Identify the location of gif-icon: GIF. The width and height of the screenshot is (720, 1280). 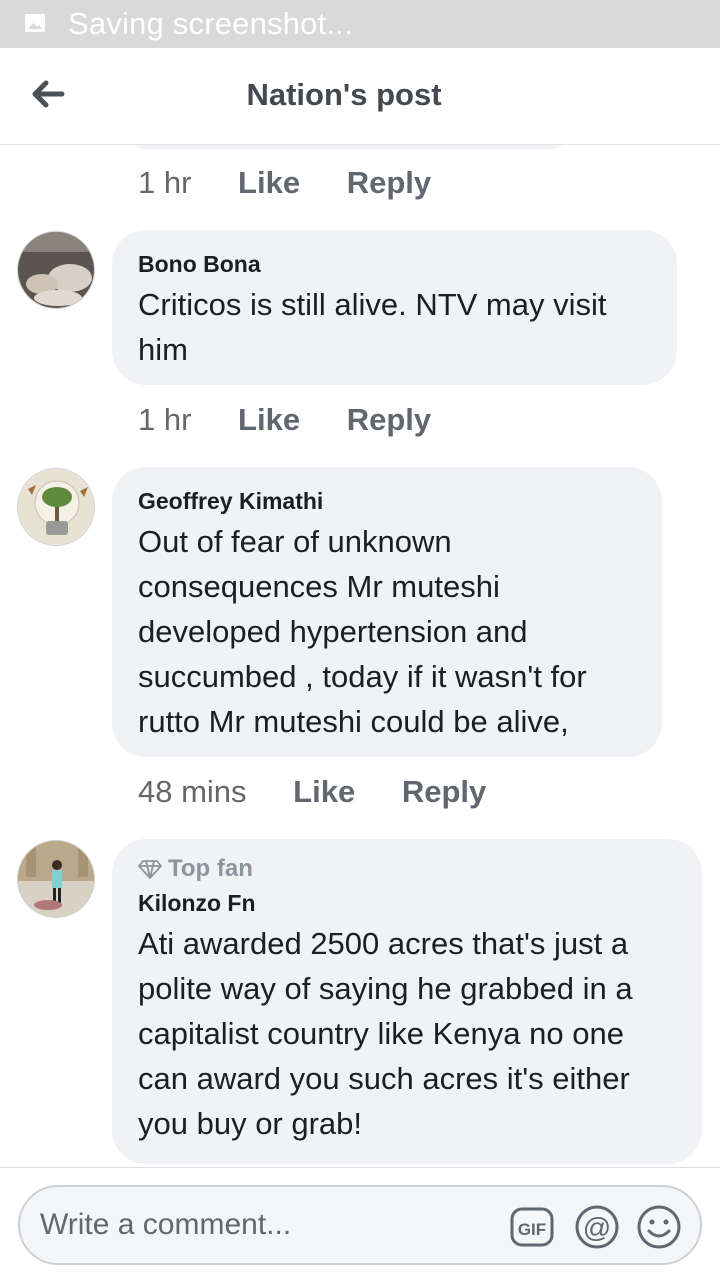
(532, 1227).